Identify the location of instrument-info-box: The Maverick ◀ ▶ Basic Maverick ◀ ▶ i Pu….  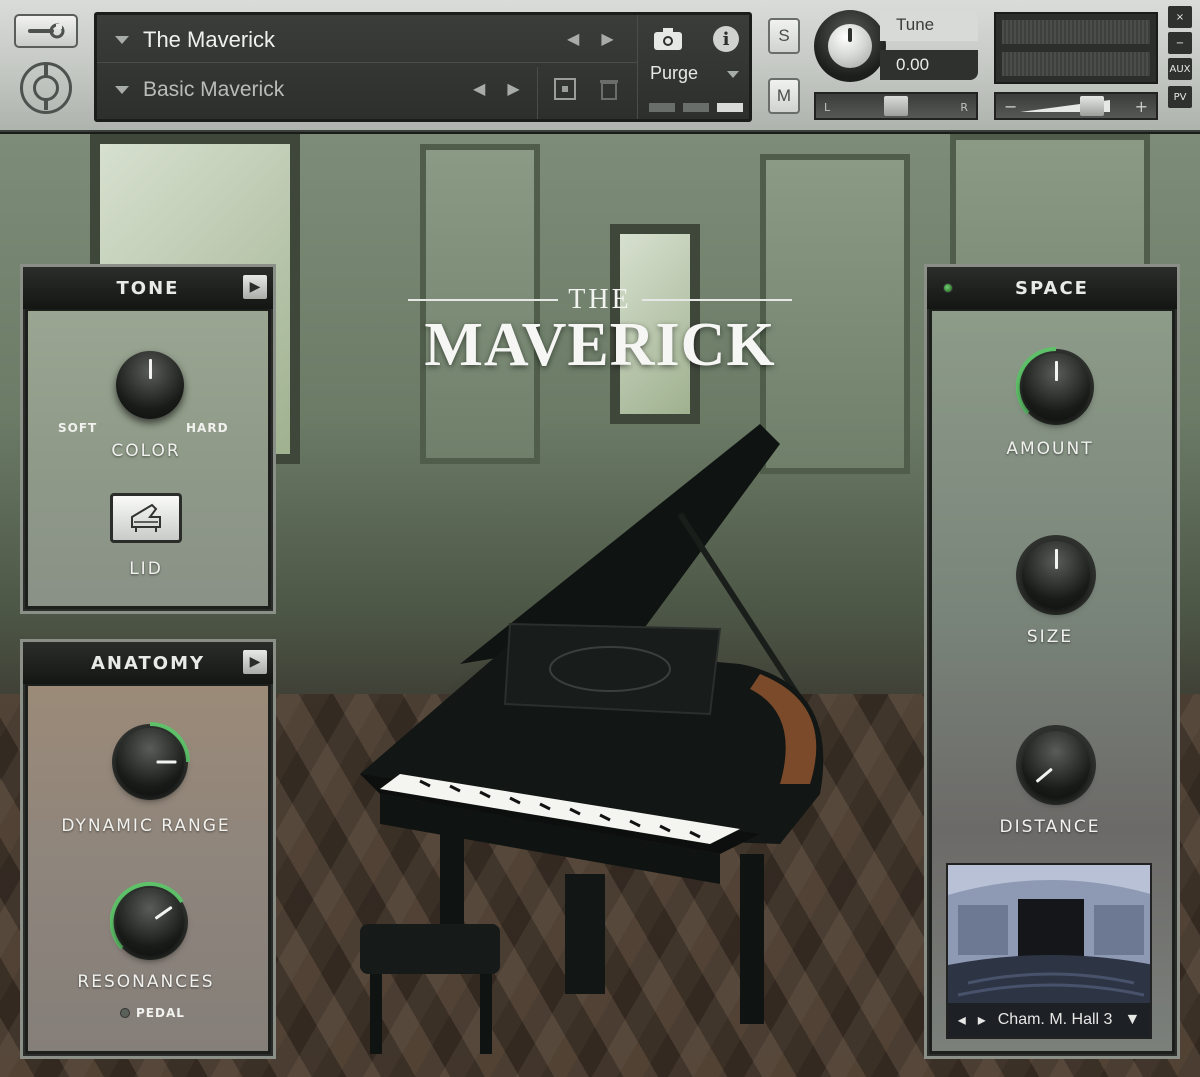
(423, 67).